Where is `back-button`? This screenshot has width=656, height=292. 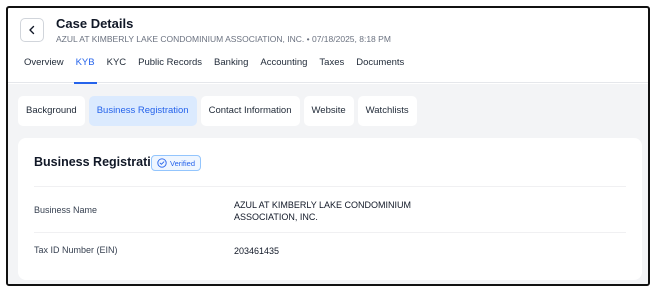 back-button is located at coordinates (32, 30).